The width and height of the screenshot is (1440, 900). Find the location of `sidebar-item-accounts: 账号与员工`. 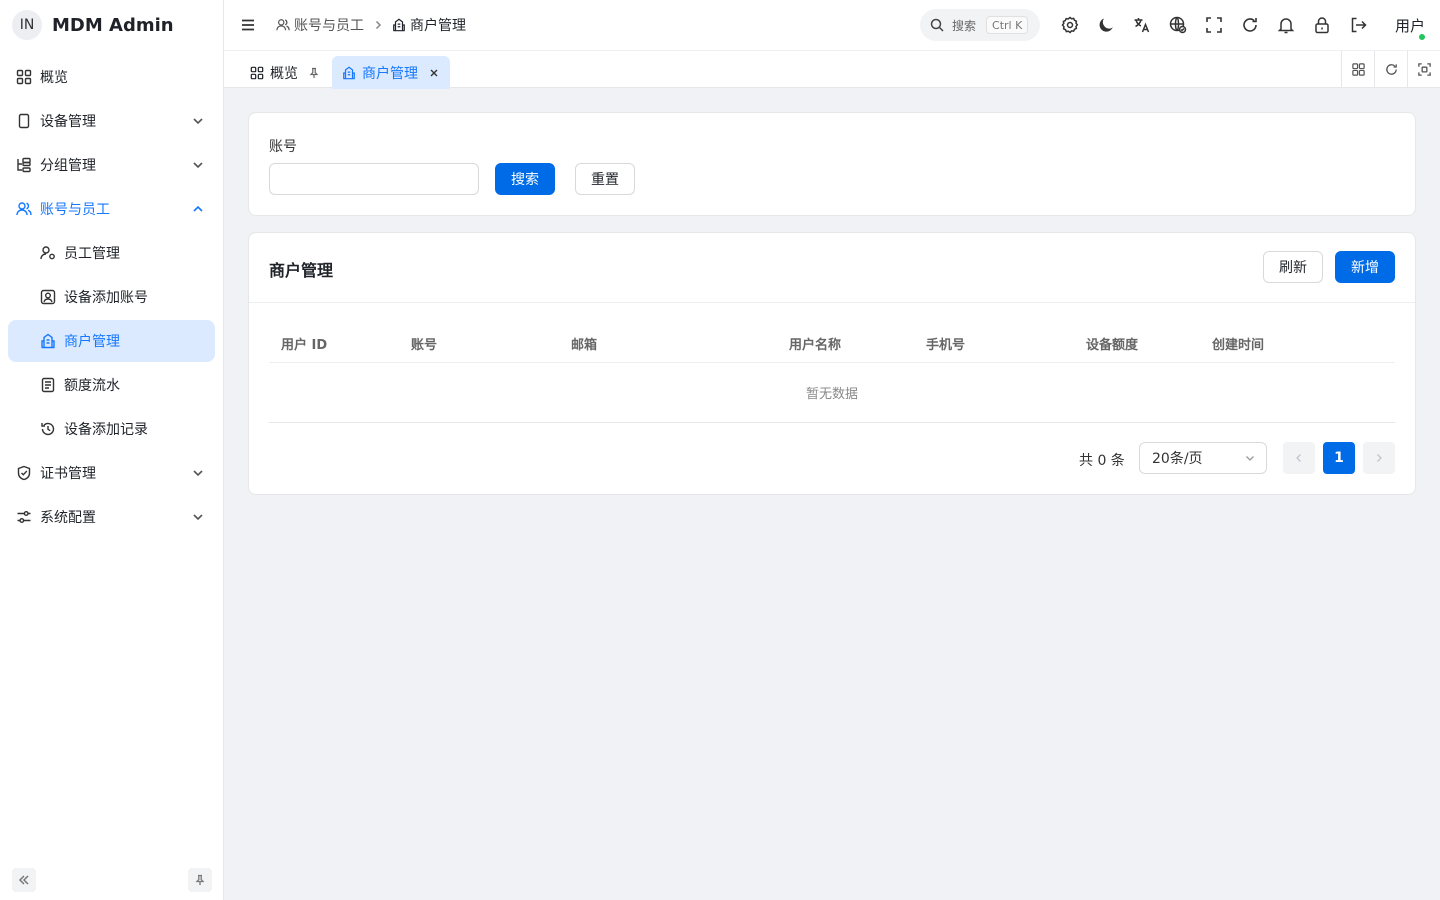

sidebar-item-accounts: 账号与员工 is located at coordinates (111, 209).